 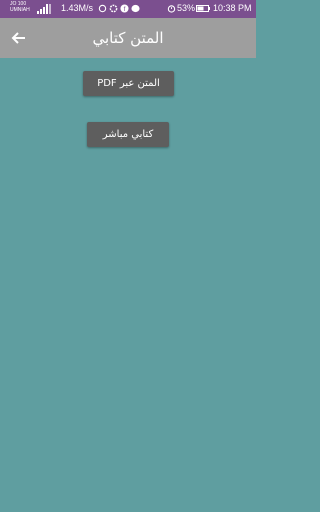 I want to click on network-speed: 1.43M/s, so click(x=77, y=8).